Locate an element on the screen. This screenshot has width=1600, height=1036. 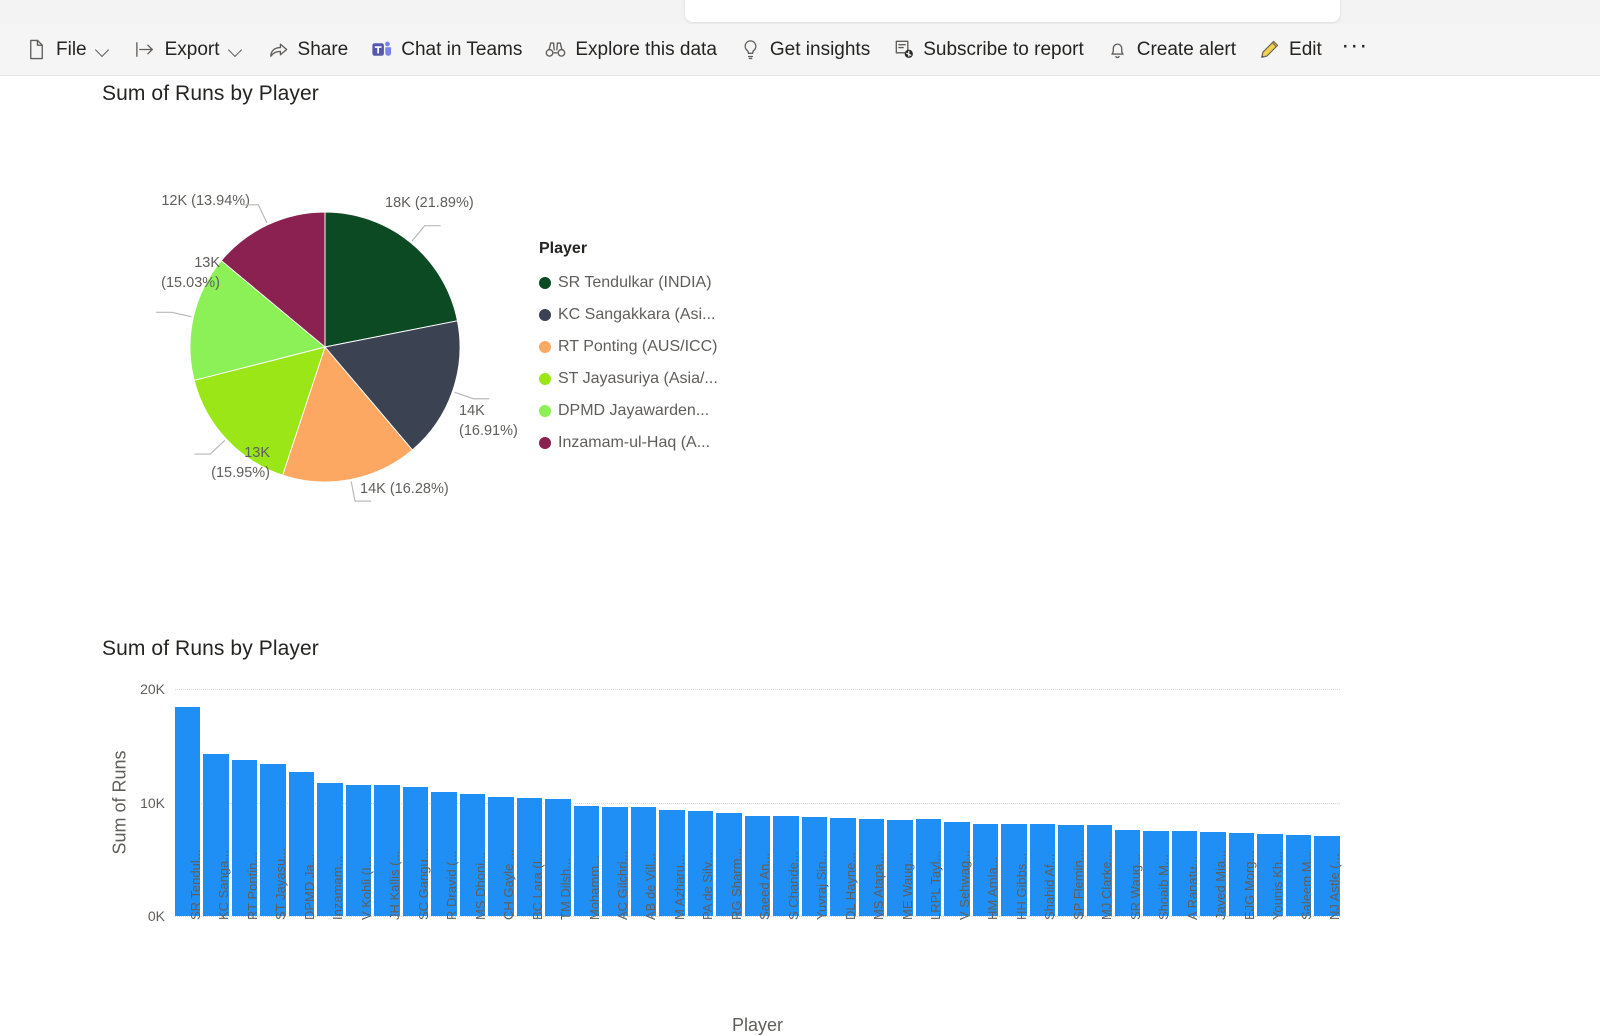
pie-data-label: 13K (15.03%) is located at coordinates (190, 273).